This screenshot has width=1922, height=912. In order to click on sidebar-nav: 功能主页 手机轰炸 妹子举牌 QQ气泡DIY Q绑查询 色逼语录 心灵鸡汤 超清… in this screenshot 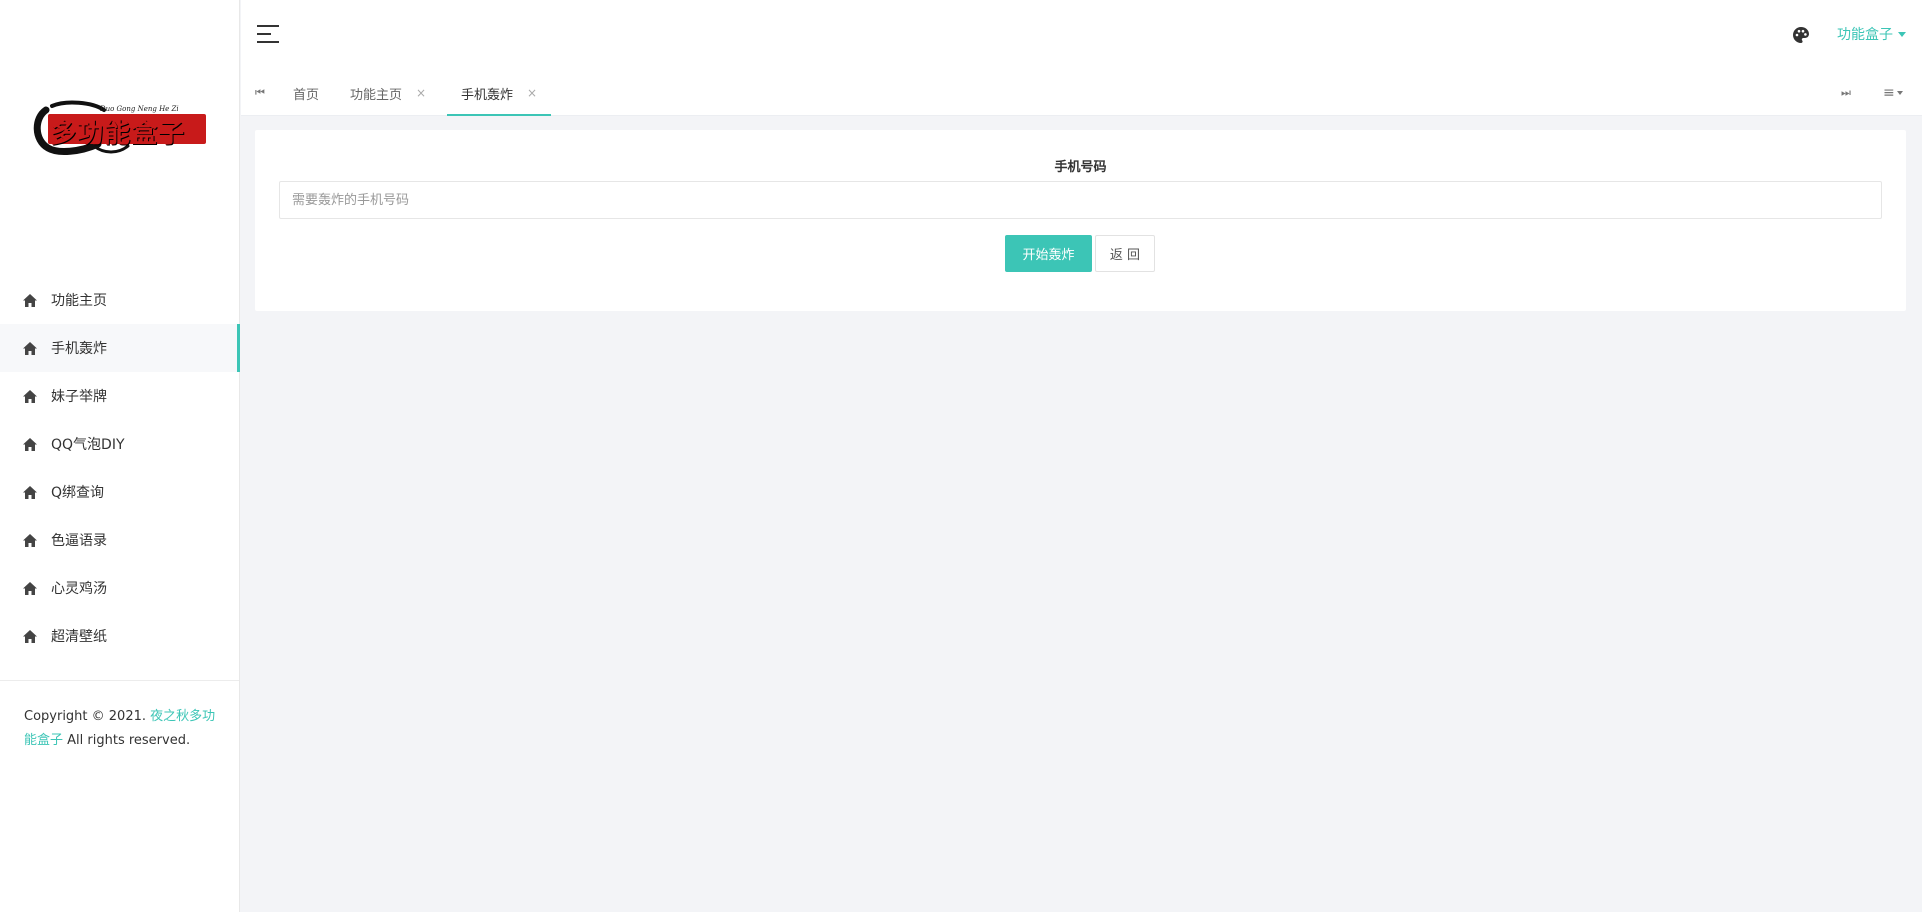, I will do `click(120, 468)`.